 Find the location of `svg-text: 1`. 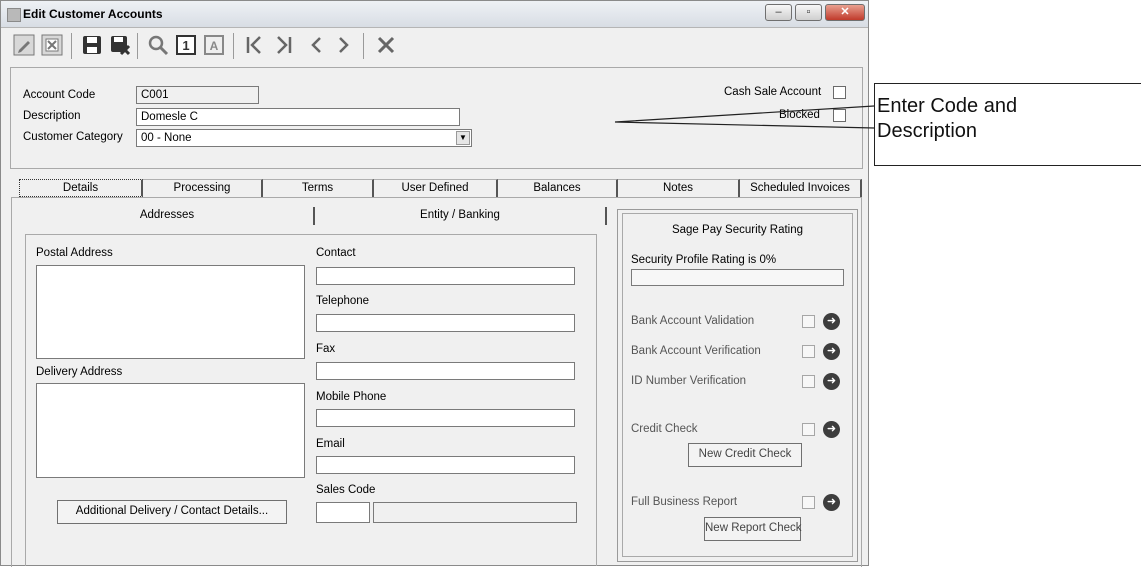

svg-text: 1 is located at coordinates (185, 45).